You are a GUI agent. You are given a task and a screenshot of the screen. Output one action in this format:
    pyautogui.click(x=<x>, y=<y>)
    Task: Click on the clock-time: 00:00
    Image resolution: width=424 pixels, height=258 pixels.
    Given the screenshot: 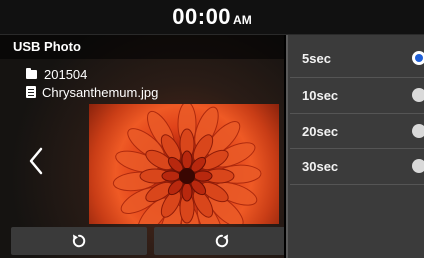 What is the action you would take?
    pyautogui.click(x=202, y=16)
    